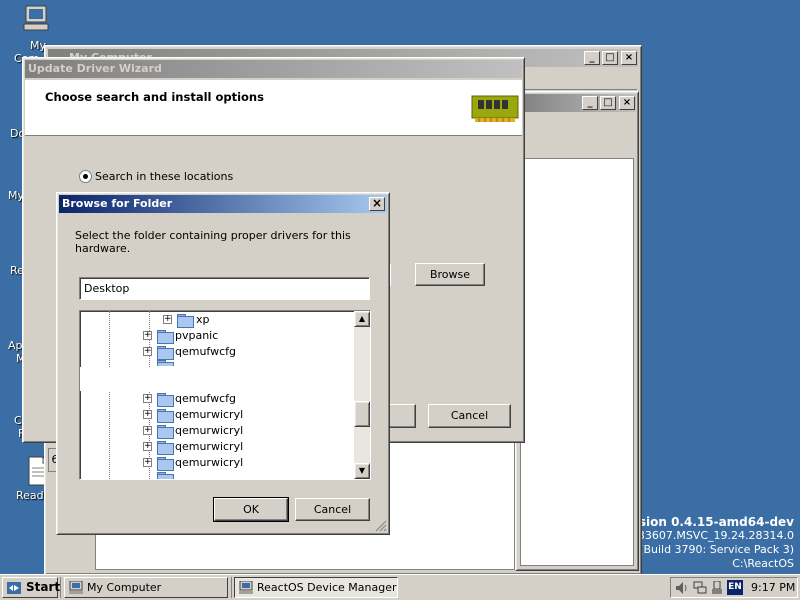 The image size is (800, 600). Describe the element at coordinates (402, 416) in the screenshot. I see `wizard-next-button` at that location.